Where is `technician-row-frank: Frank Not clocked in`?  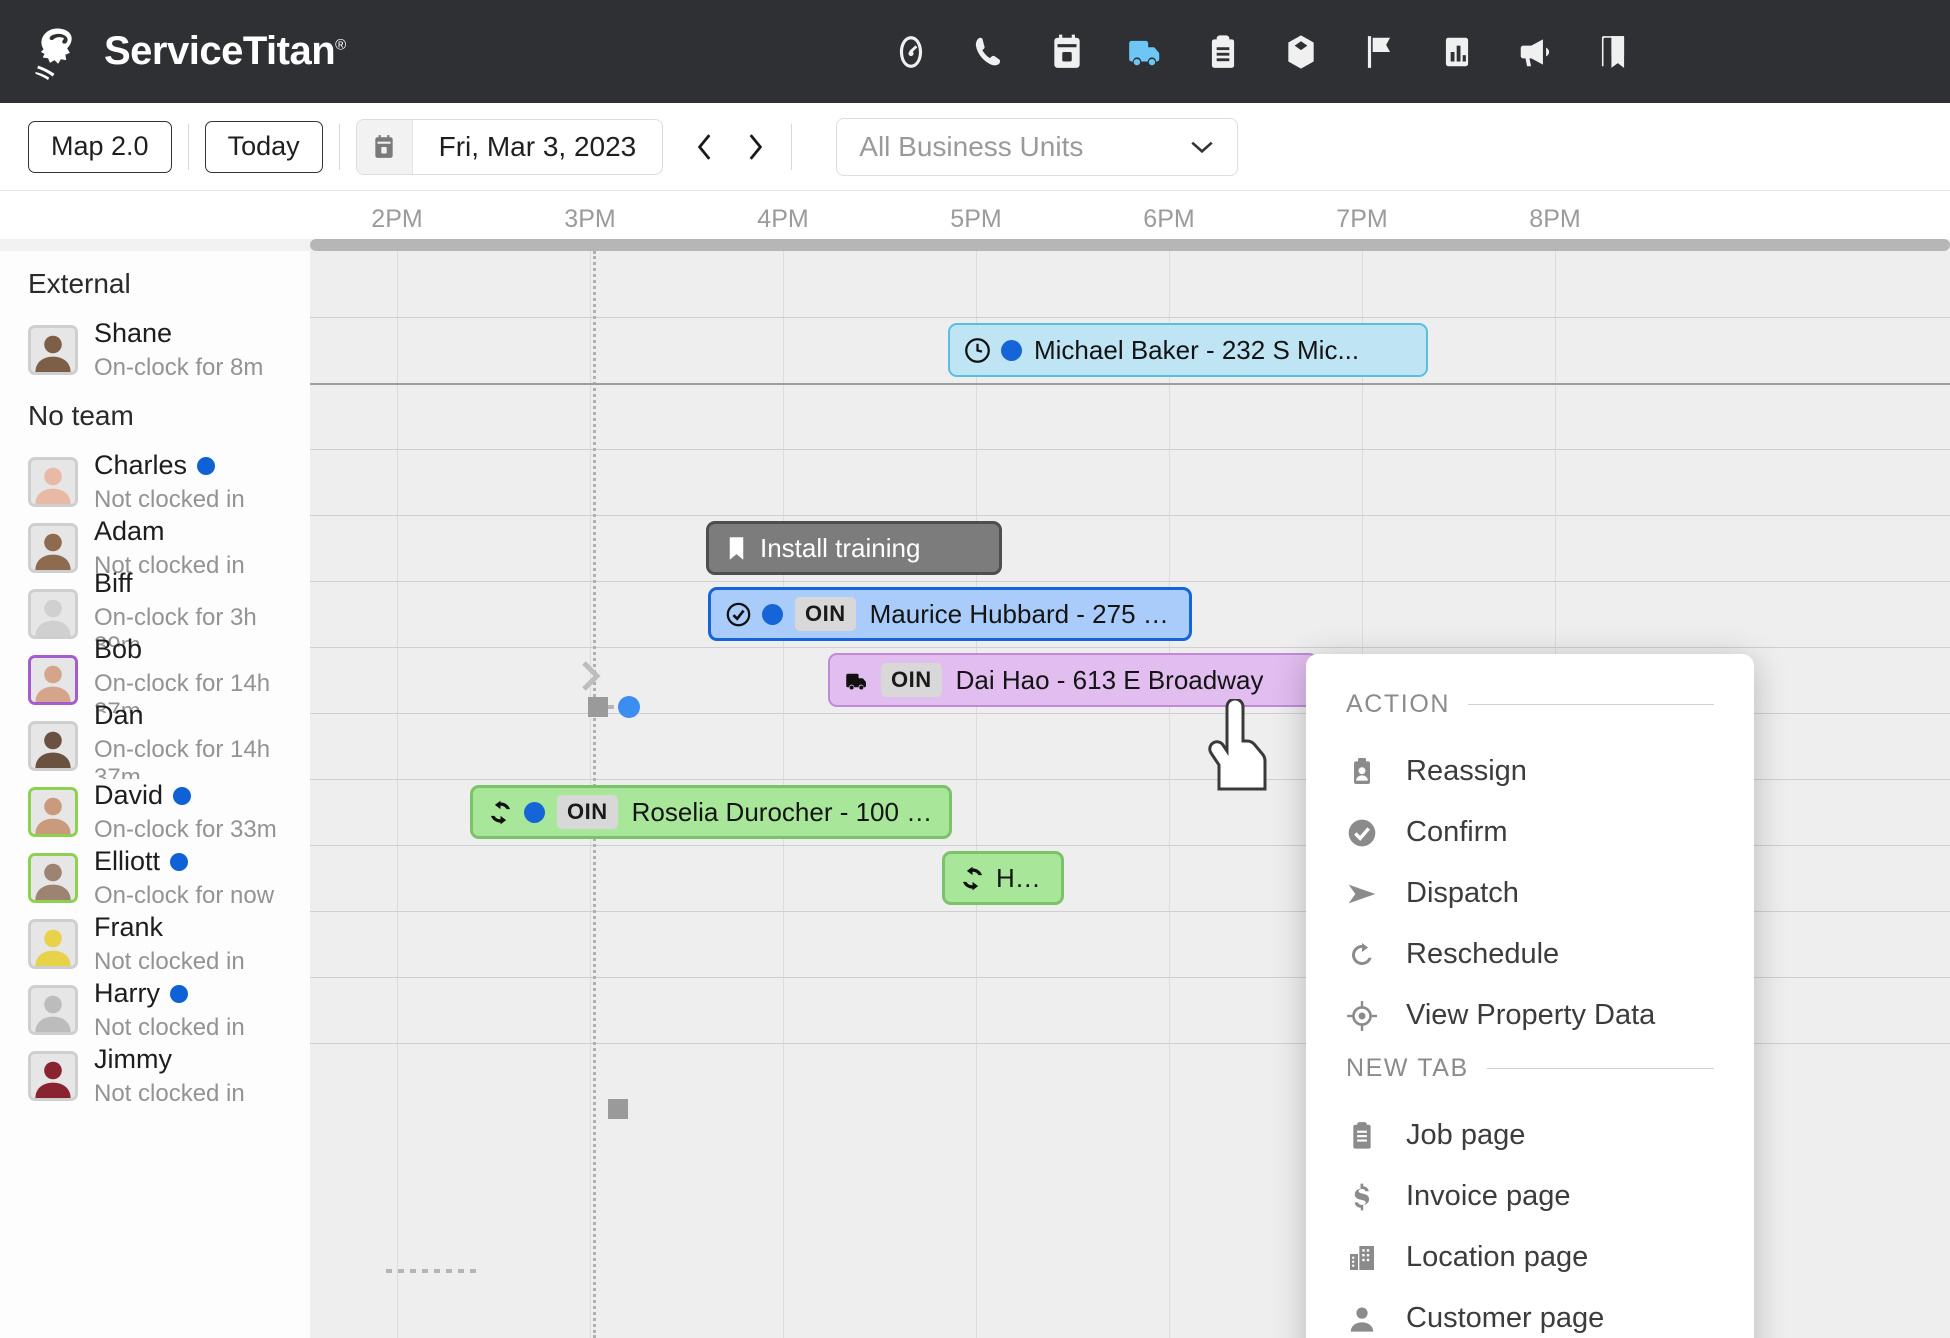
technician-row-frank: Frank Not clocked in is located at coordinates (155, 944).